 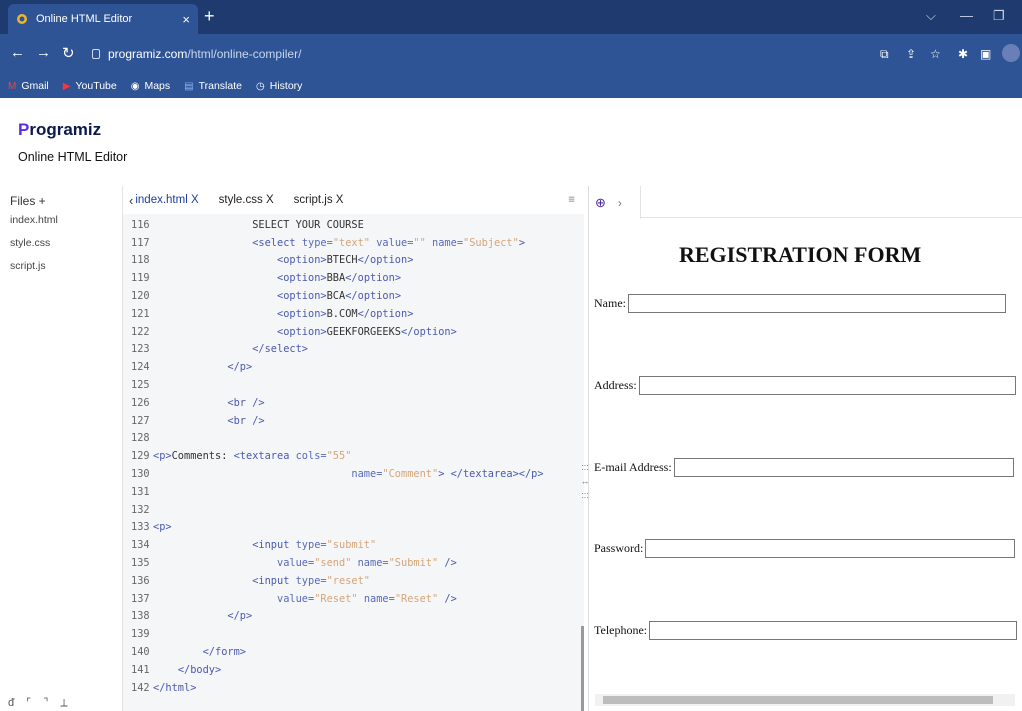 I want to click on code-text: <option>BTECH</option>, so click(x=283, y=260).